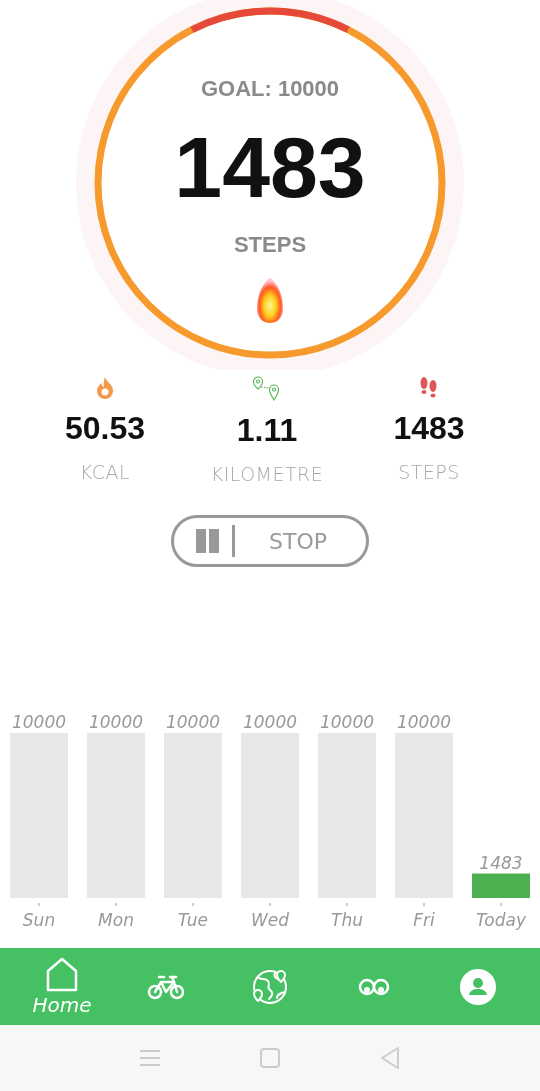  What do you see at coordinates (270, 920) in the screenshot?
I see `day-label: Wed` at bounding box center [270, 920].